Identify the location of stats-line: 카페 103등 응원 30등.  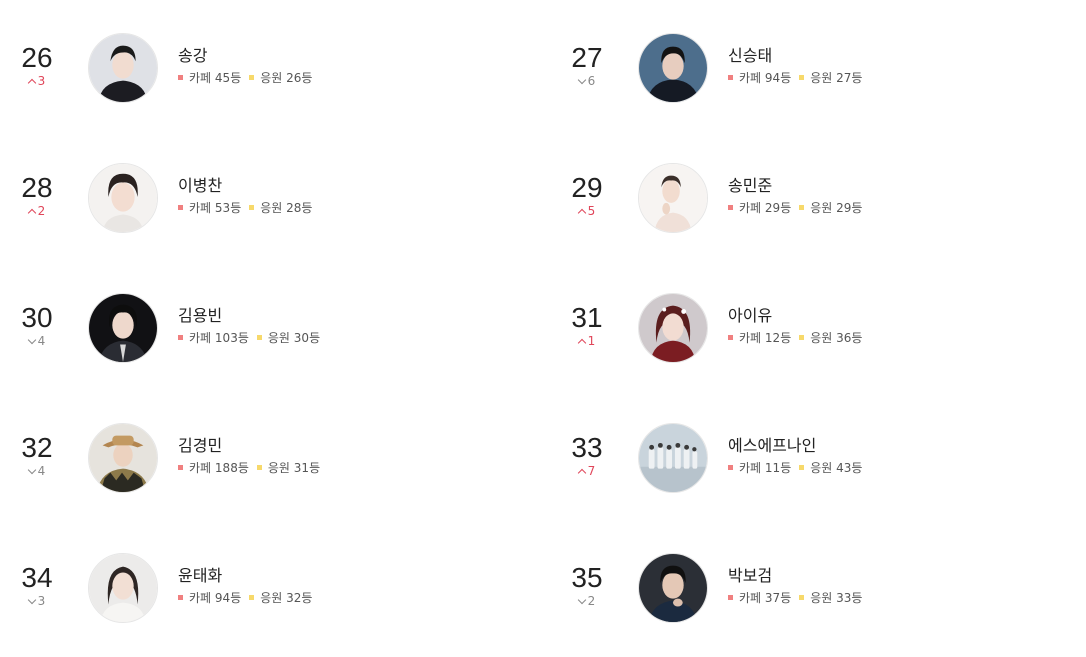
(249, 338).